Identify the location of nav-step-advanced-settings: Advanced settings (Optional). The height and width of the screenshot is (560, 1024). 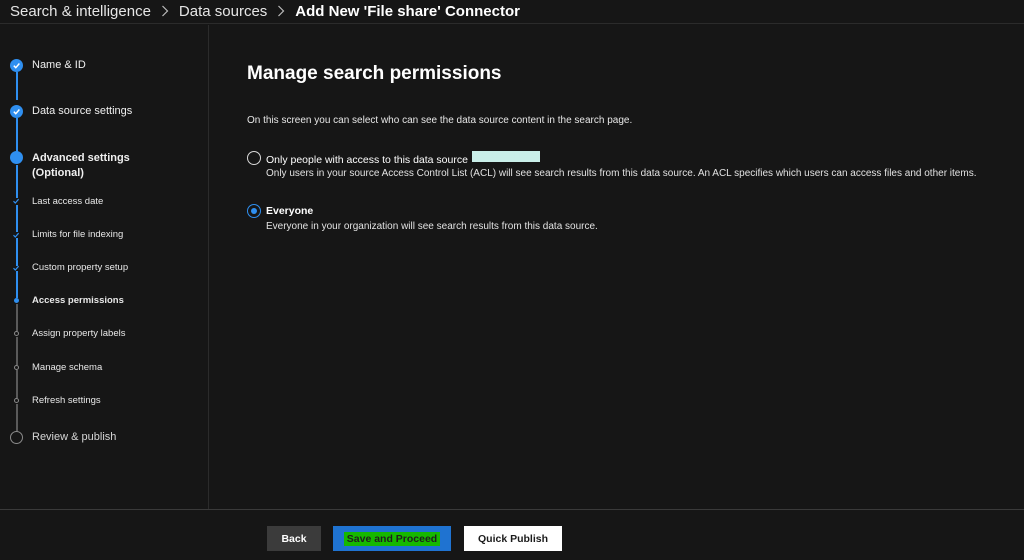
(81, 166).